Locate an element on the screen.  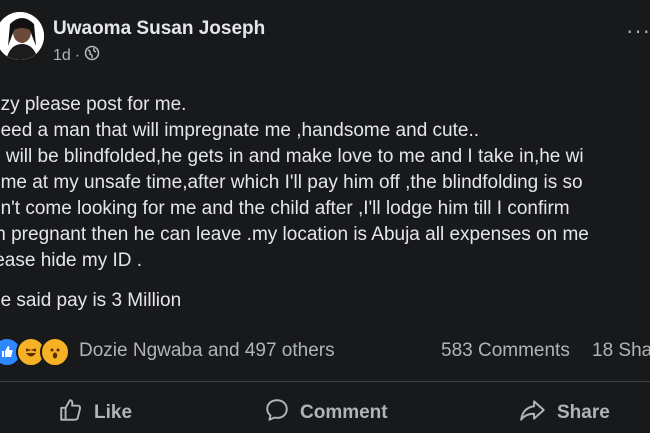
shares-count: 18 Sha is located at coordinates (621, 351).